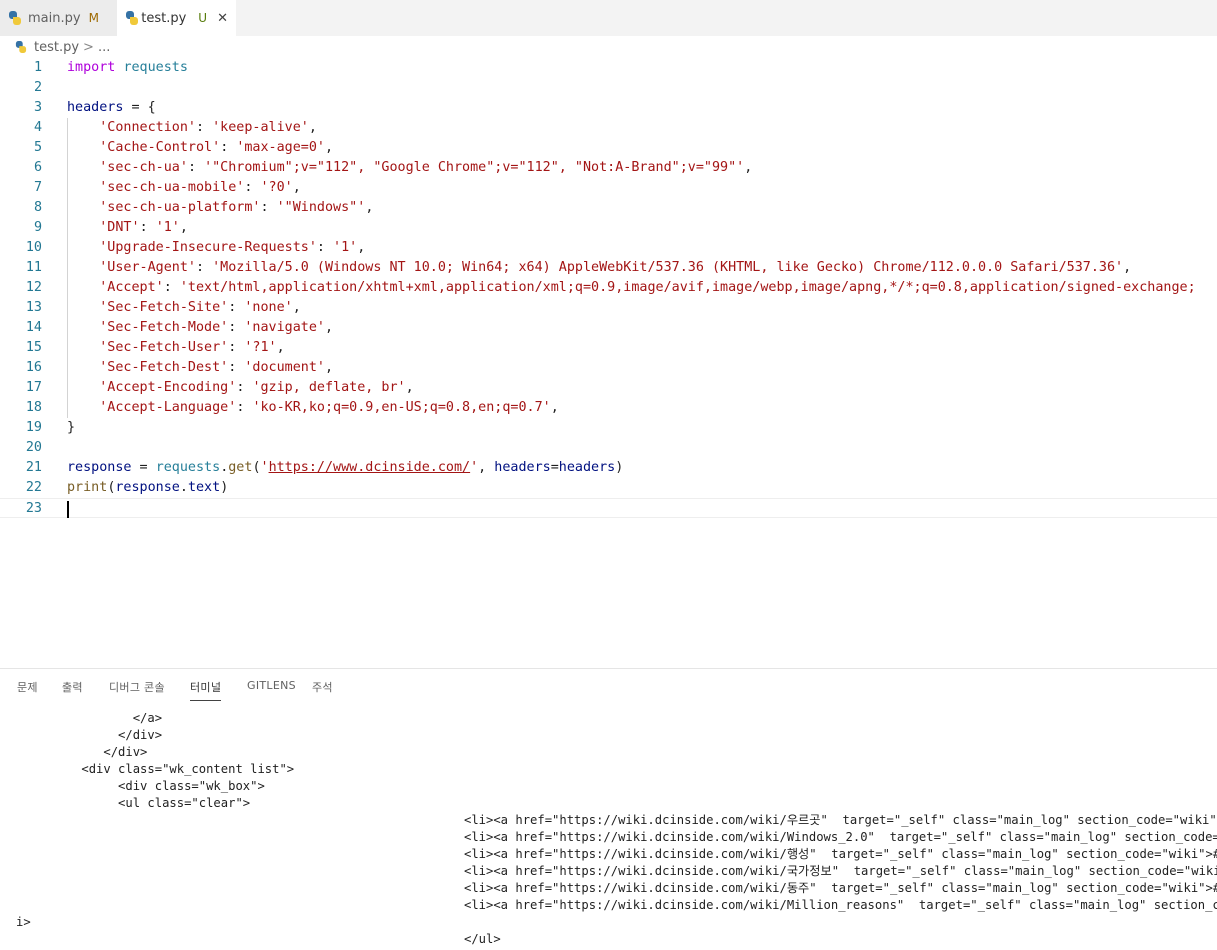 This screenshot has height=950, width=1217. Describe the element at coordinates (608, 88) in the screenshot. I see `code-line: 2` at that location.